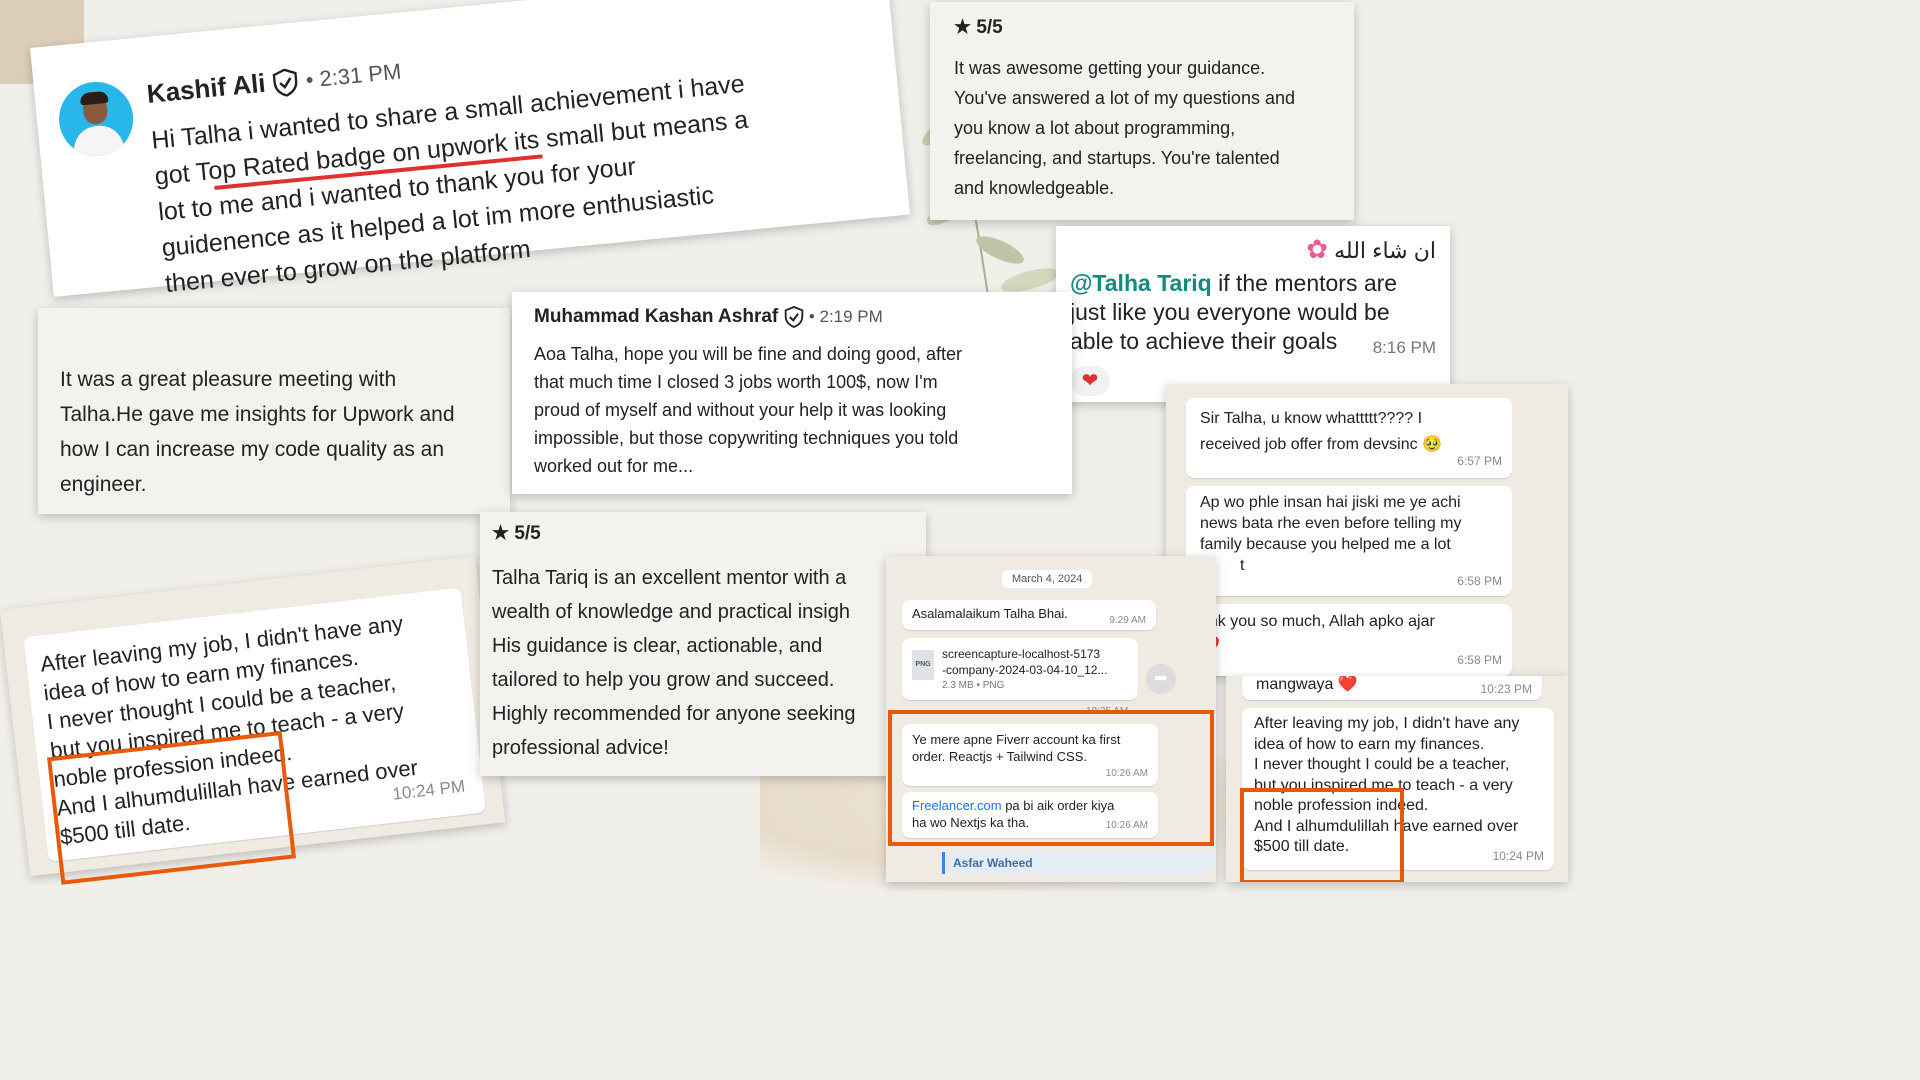 The width and height of the screenshot is (1920, 1080). What do you see at coordinates (990, 613) in the screenshot?
I see `message-line: Asalamalaikum Talha Bhai.` at bounding box center [990, 613].